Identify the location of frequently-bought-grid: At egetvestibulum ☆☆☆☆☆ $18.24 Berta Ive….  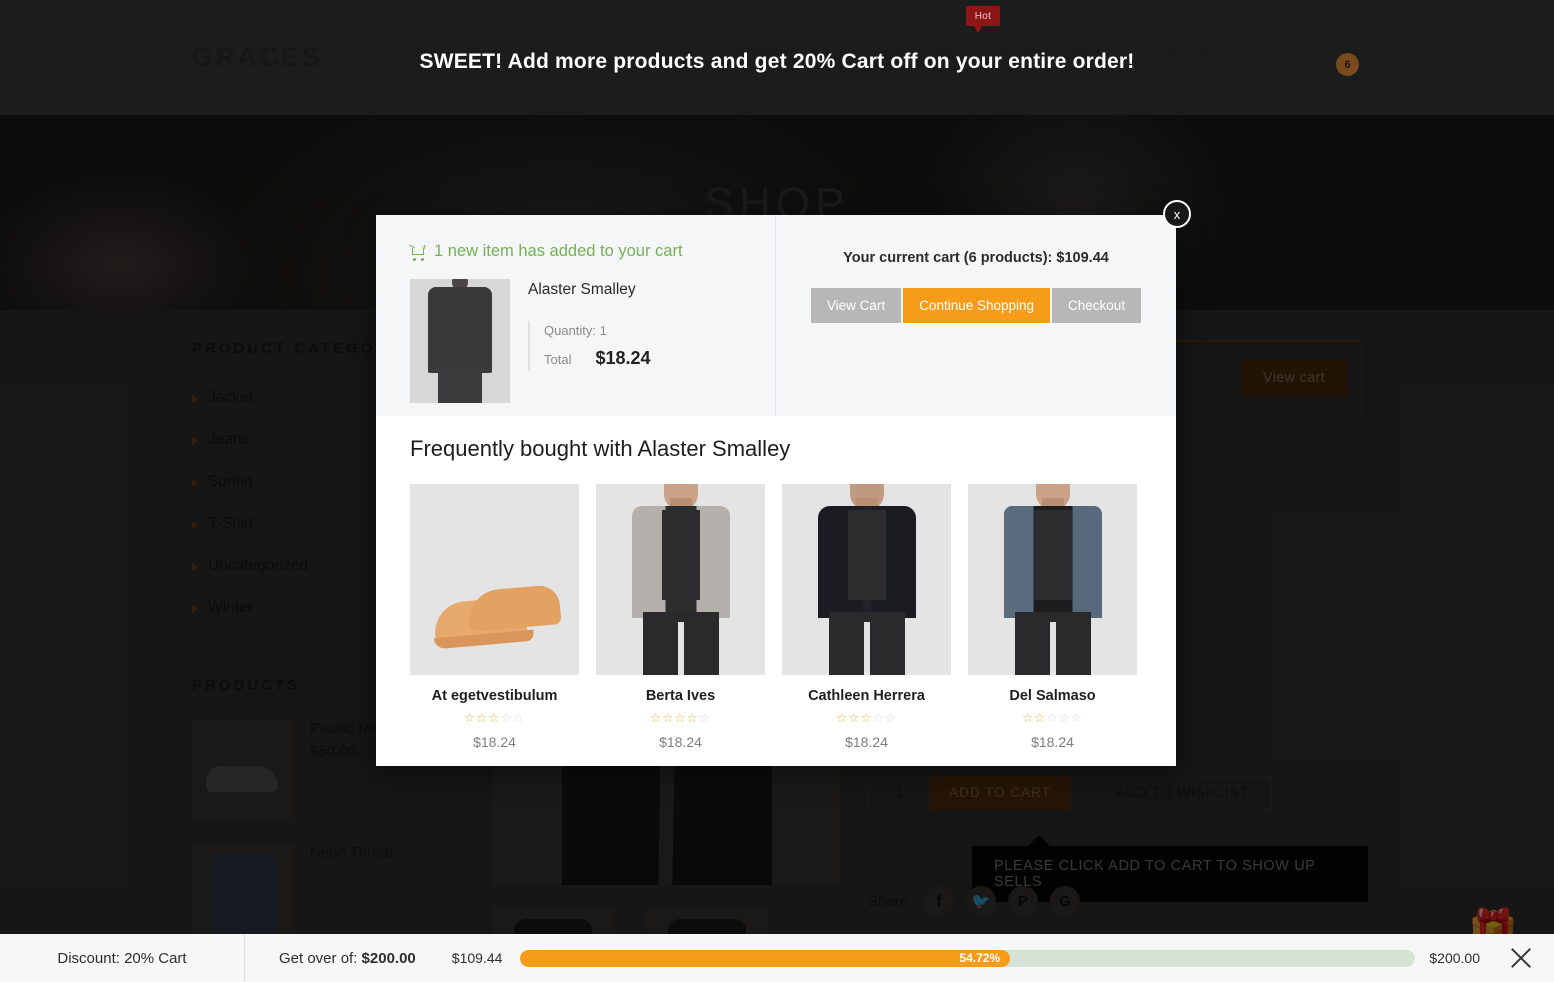
(776, 617).